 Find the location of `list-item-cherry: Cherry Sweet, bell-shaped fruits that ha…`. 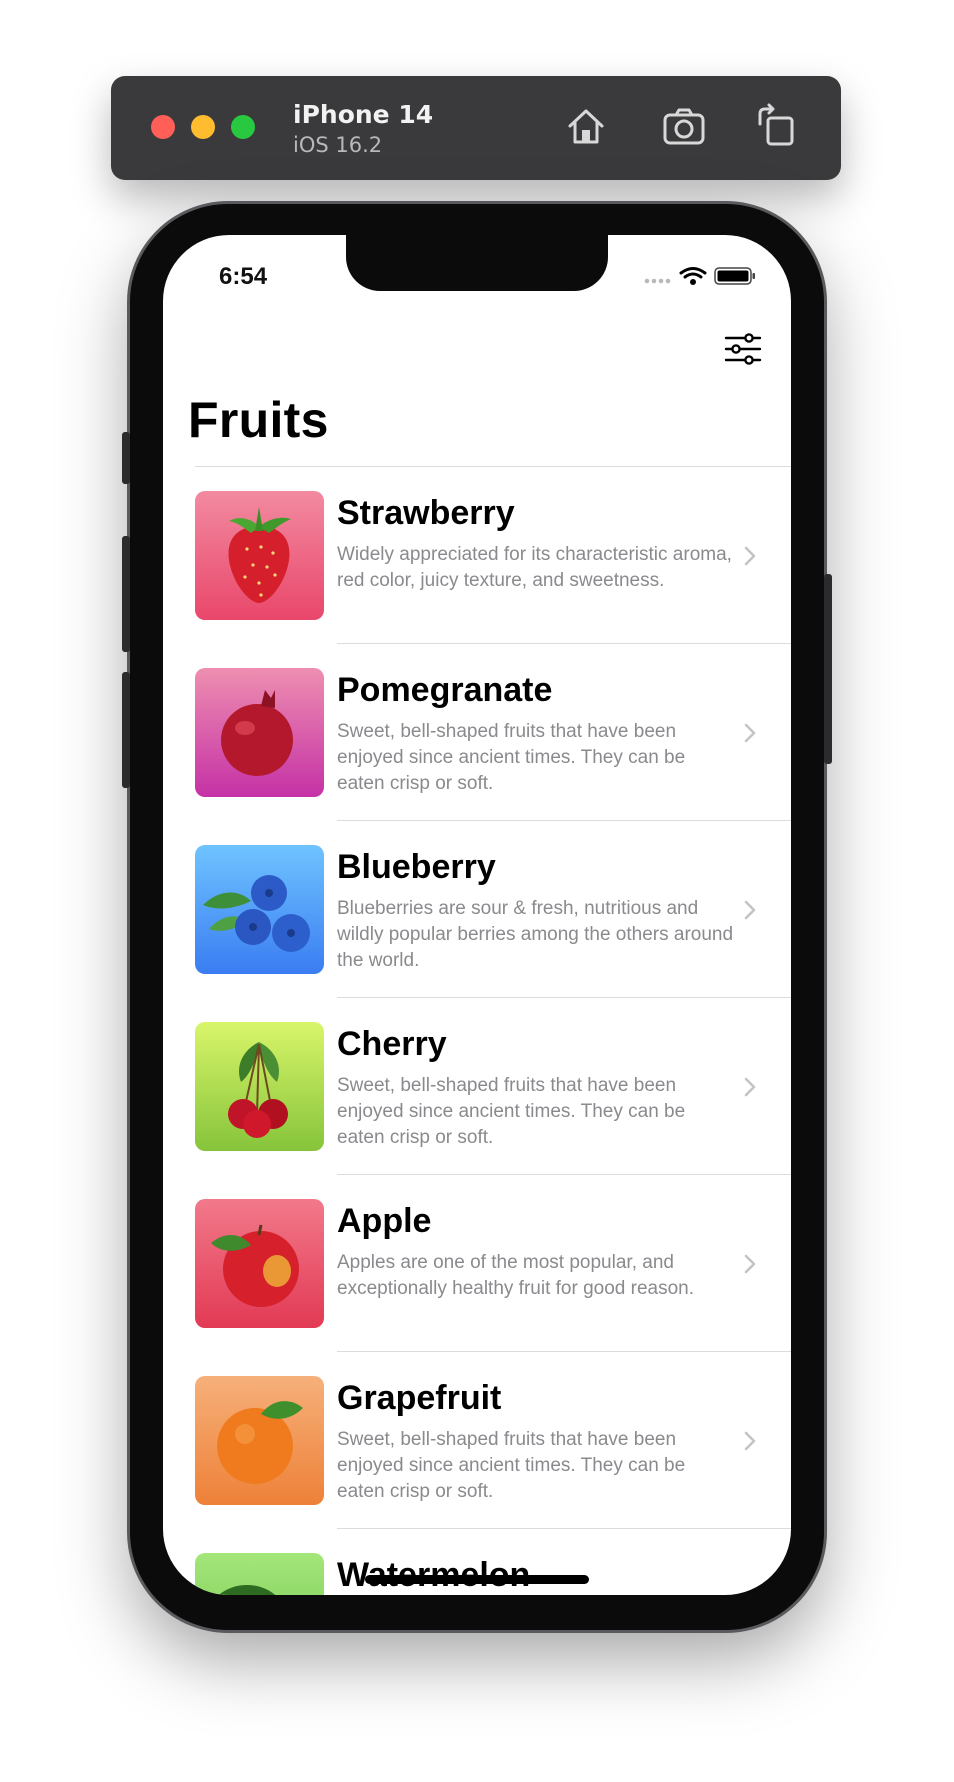

list-item-cherry: Cherry Sweet, bell-shaped fruits that ha… is located at coordinates (477, 1086).